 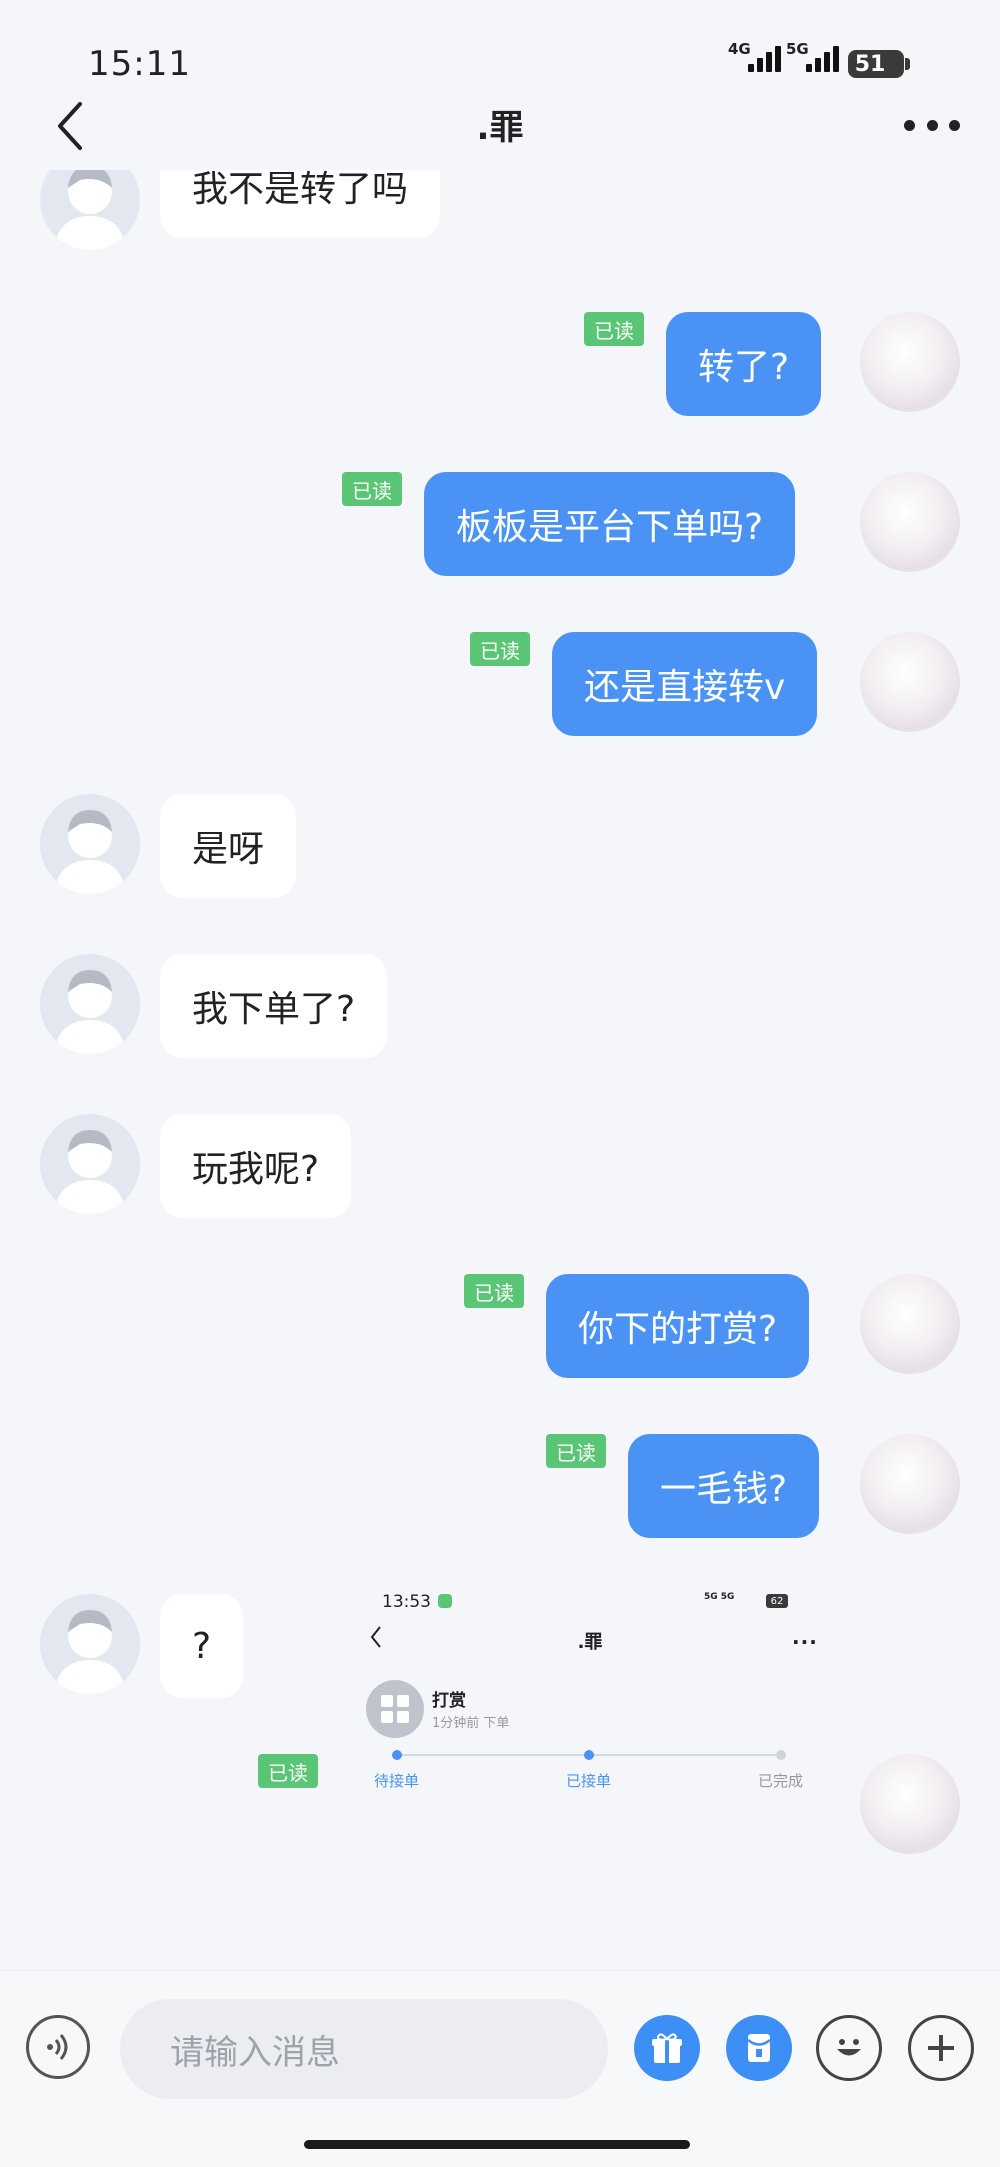 I want to click on message-bubble-incoming: ?, so click(x=202, y=1646).